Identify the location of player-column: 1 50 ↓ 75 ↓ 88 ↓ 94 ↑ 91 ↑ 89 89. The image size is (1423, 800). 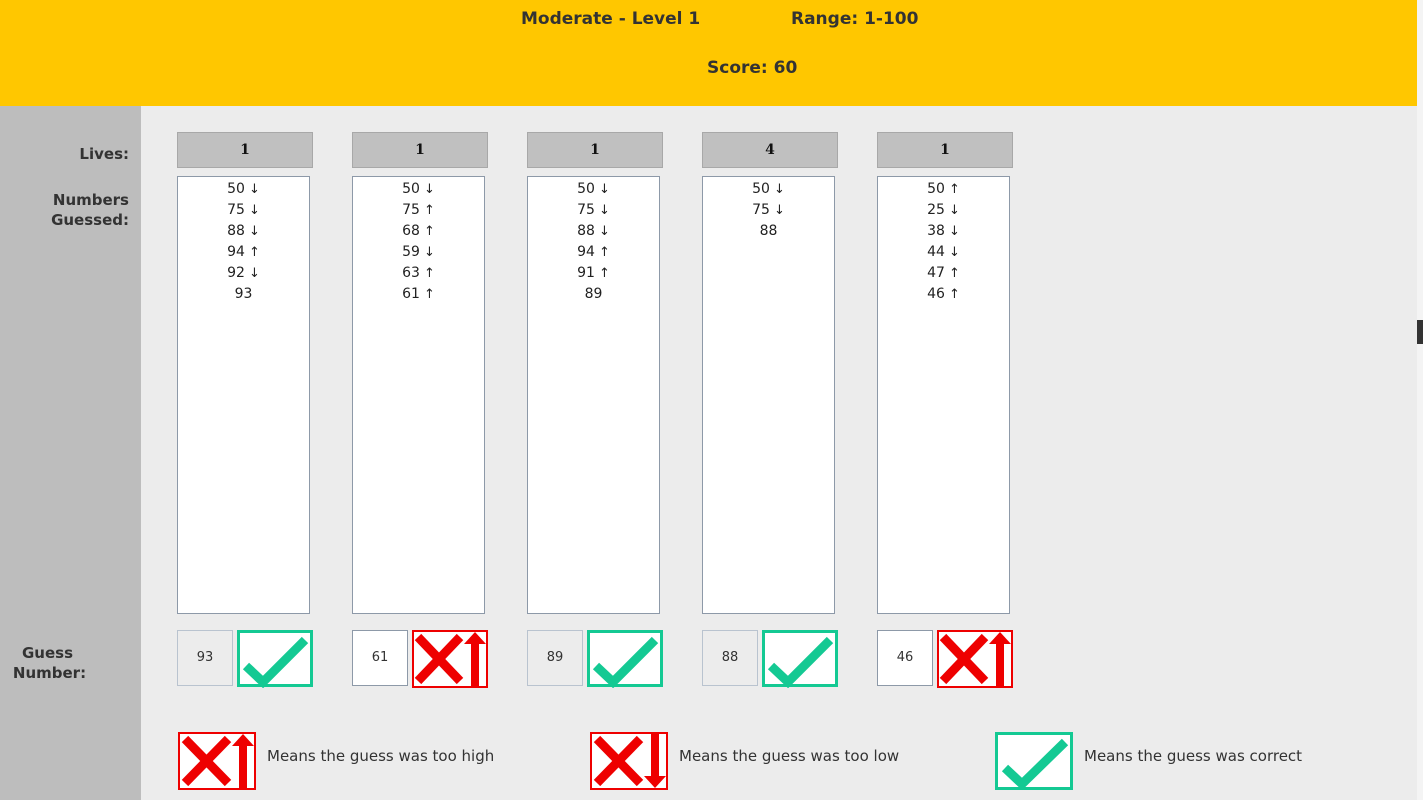
(595, 400).